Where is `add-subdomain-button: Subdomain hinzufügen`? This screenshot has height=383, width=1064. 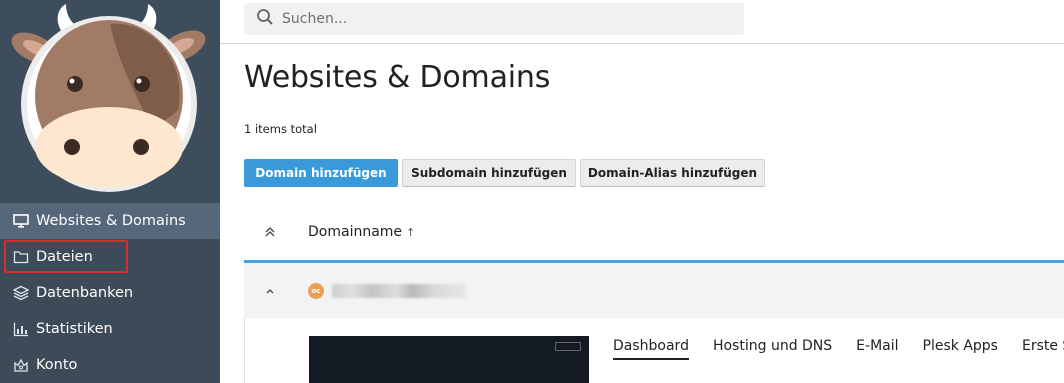 add-subdomain-button: Subdomain hinzufügen is located at coordinates (489, 173).